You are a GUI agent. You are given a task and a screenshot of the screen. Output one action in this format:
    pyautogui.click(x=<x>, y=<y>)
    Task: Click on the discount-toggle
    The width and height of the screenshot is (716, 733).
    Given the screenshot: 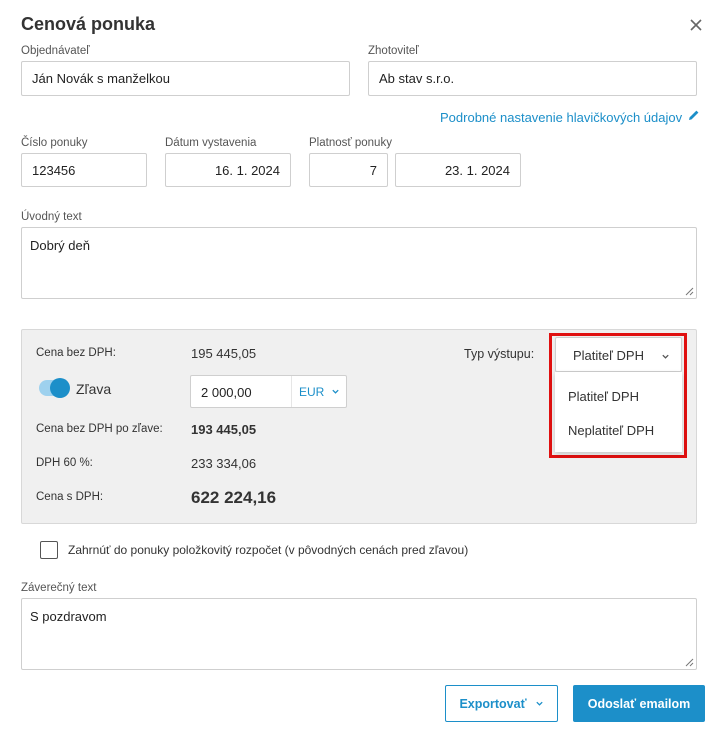 What is the action you would take?
    pyautogui.click(x=54, y=388)
    